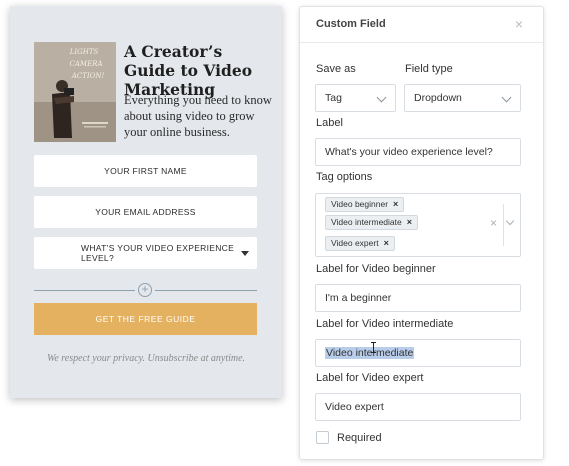  What do you see at coordinates (188, 70) in the screenshot?
I see `guide-title: A Creator’s Guide to Video Marketing` at bounding box center [188, 70].